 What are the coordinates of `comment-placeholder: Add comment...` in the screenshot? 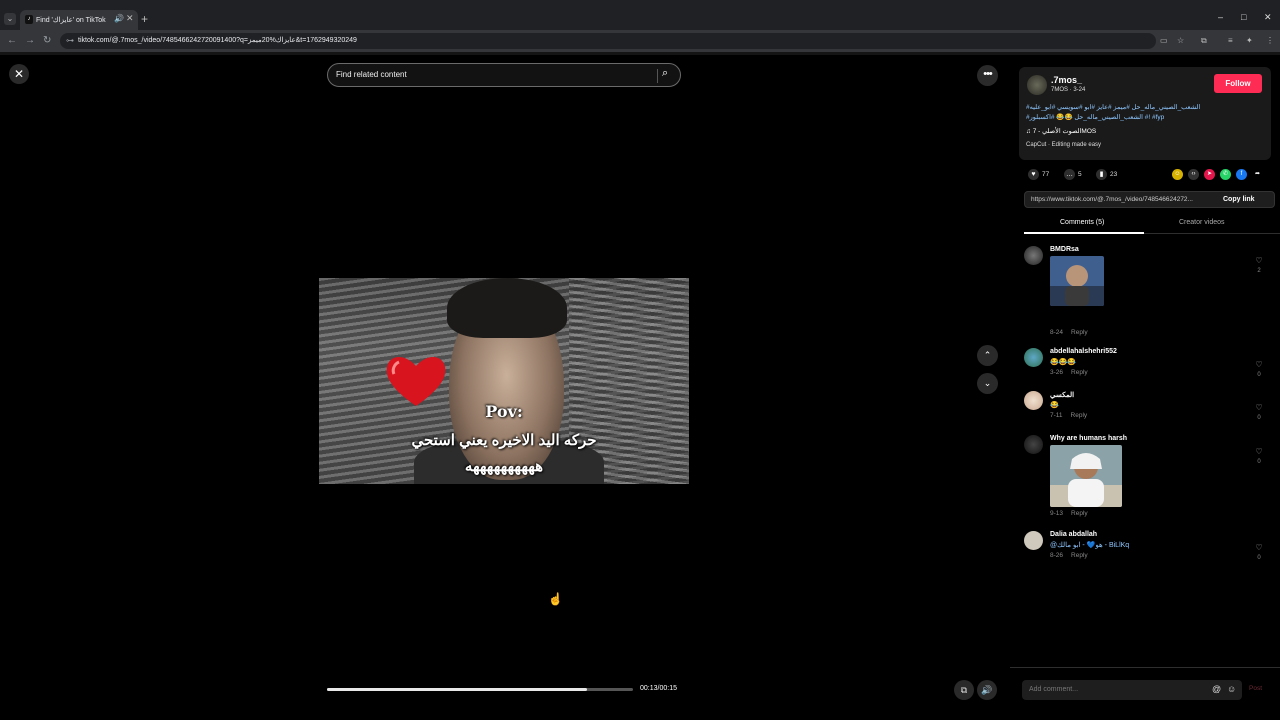 It's located at (1053, 689).